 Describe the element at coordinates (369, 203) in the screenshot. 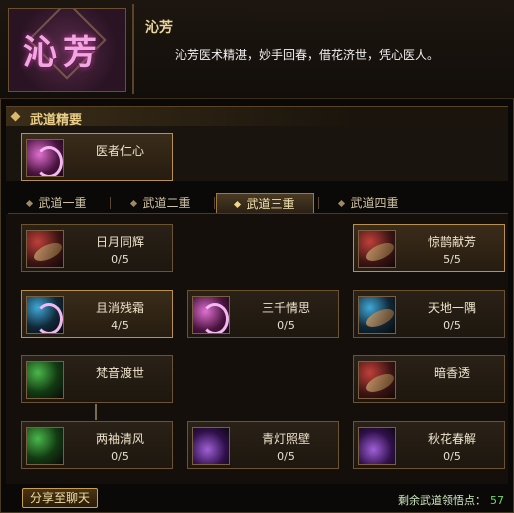

I see `tab-tier-4: 武道四重` at that location.